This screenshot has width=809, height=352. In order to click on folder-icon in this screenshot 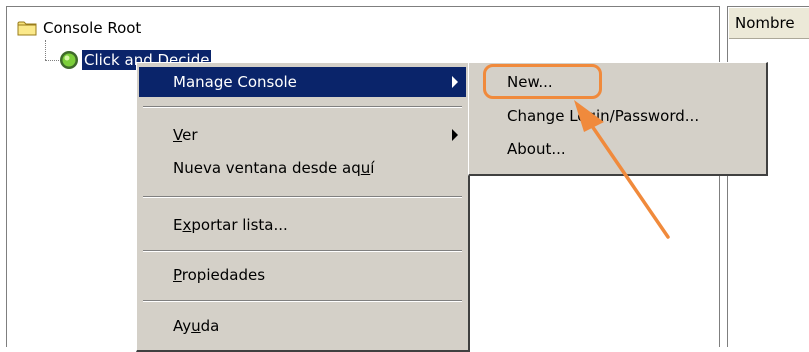, I will do `click(27, 28)`.